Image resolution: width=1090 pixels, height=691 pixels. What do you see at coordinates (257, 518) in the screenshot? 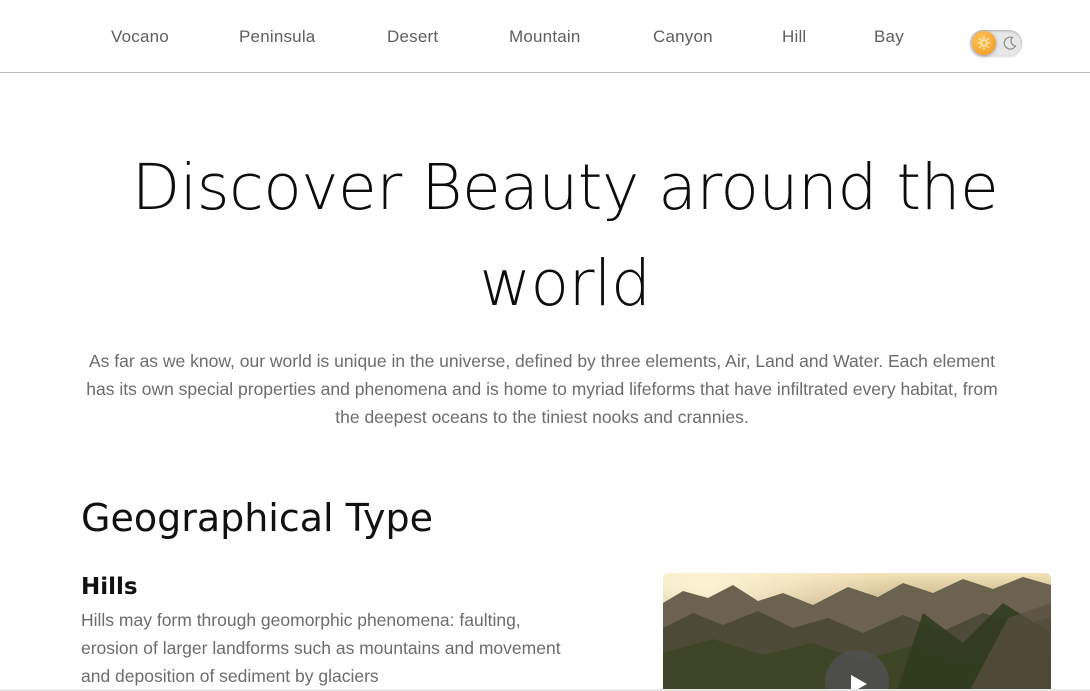
I see `section-title: Geographical Type` at bounding box center [257, 518].